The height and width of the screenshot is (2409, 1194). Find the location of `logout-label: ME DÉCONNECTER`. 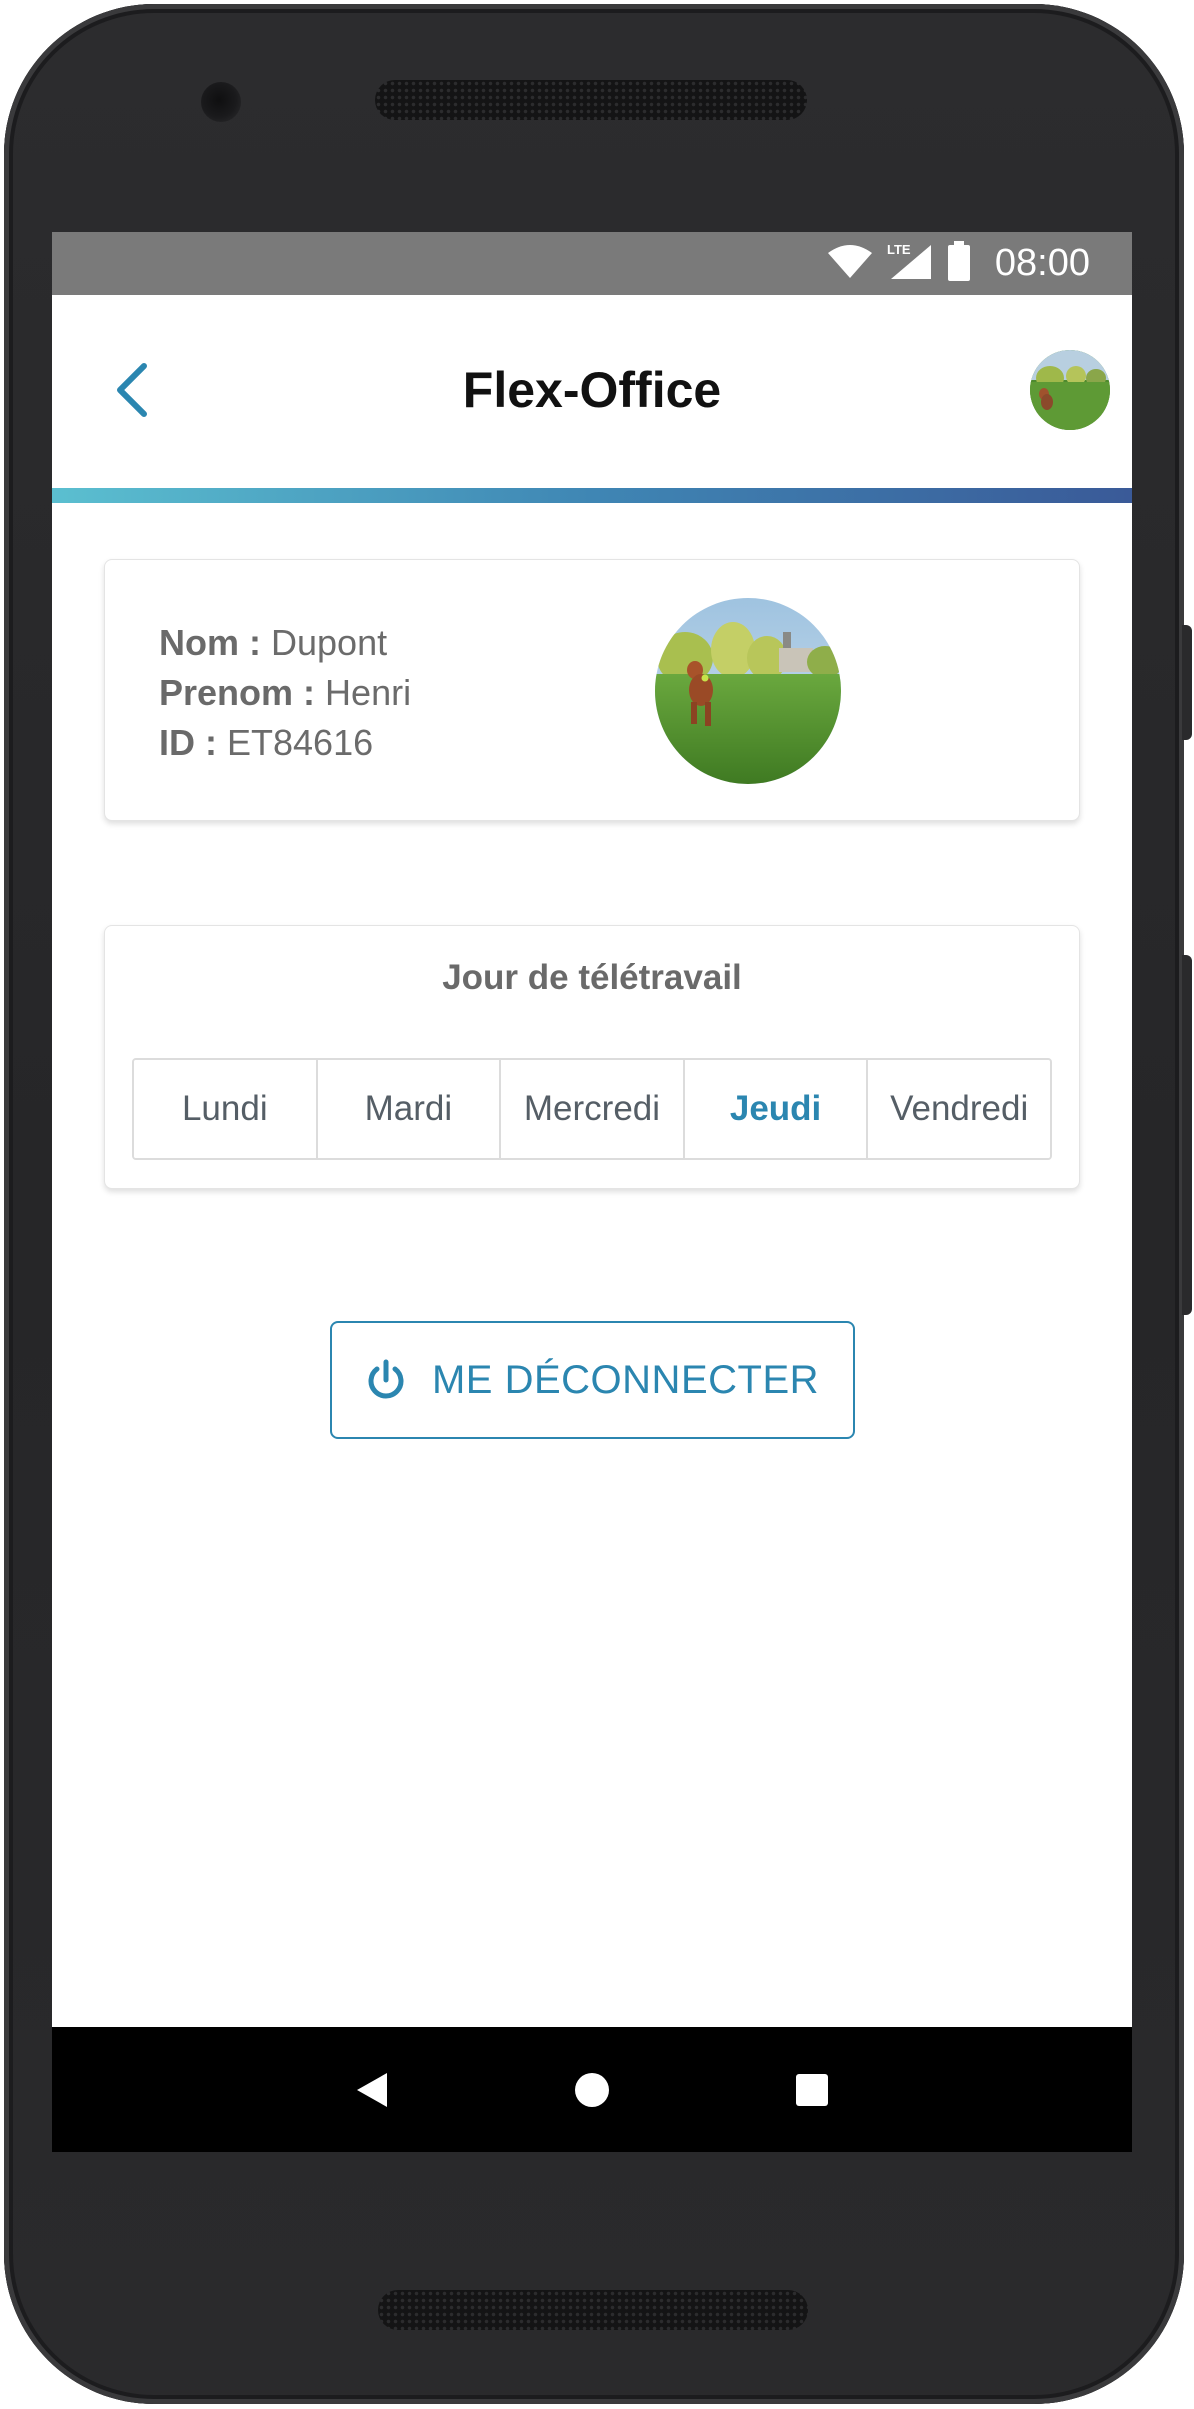

logout-label: ME DÉCONNECTER is located at coordinates (625, 1379).